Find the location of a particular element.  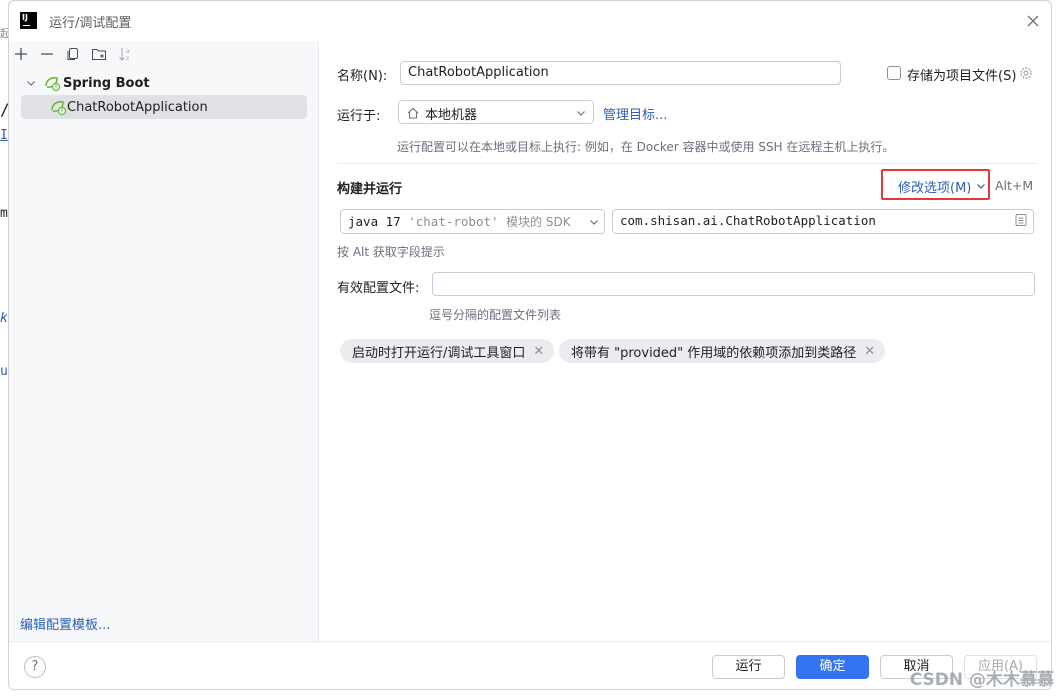

svg-text: z is located at coordinates (127, 58).